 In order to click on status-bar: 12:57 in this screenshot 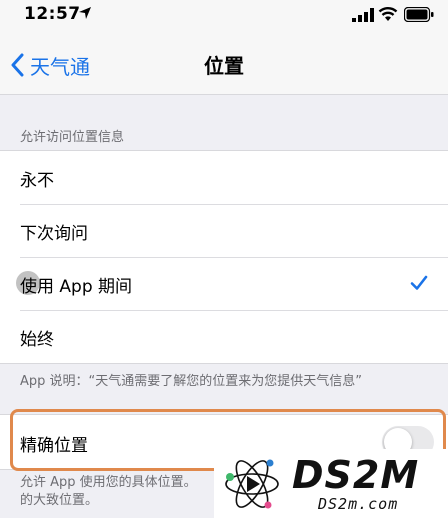, I will do `click(224, 15)`.